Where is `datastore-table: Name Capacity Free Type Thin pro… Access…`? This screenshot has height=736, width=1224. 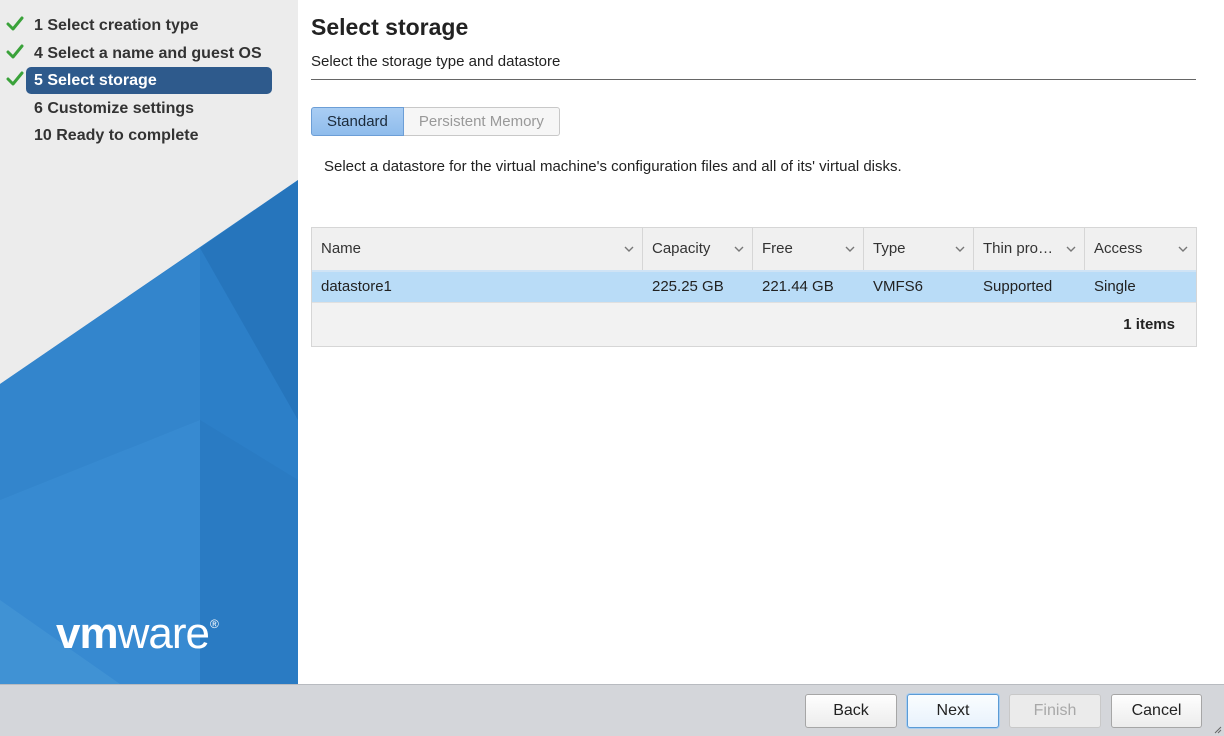
datastore-table: Name Capacity Free Type Thin pro… Access… is located at coordinates (754, 287).